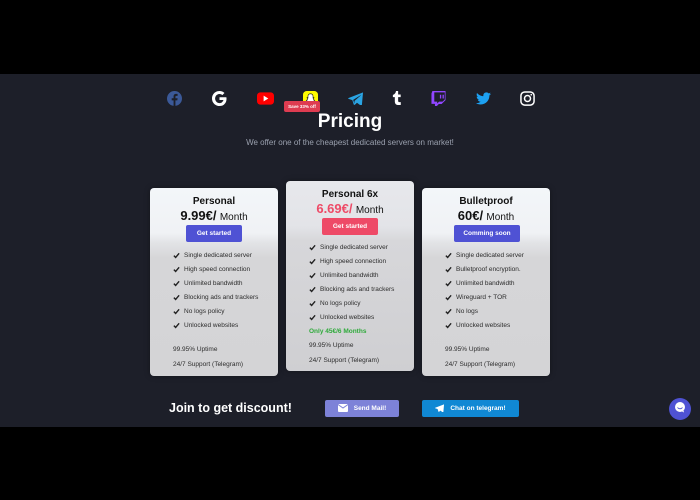 The height and width of the screenshot is (500, 700). Describe the element at coordinates (214, 201) in the screenshot. I see `plan-name: Personal` at that location.